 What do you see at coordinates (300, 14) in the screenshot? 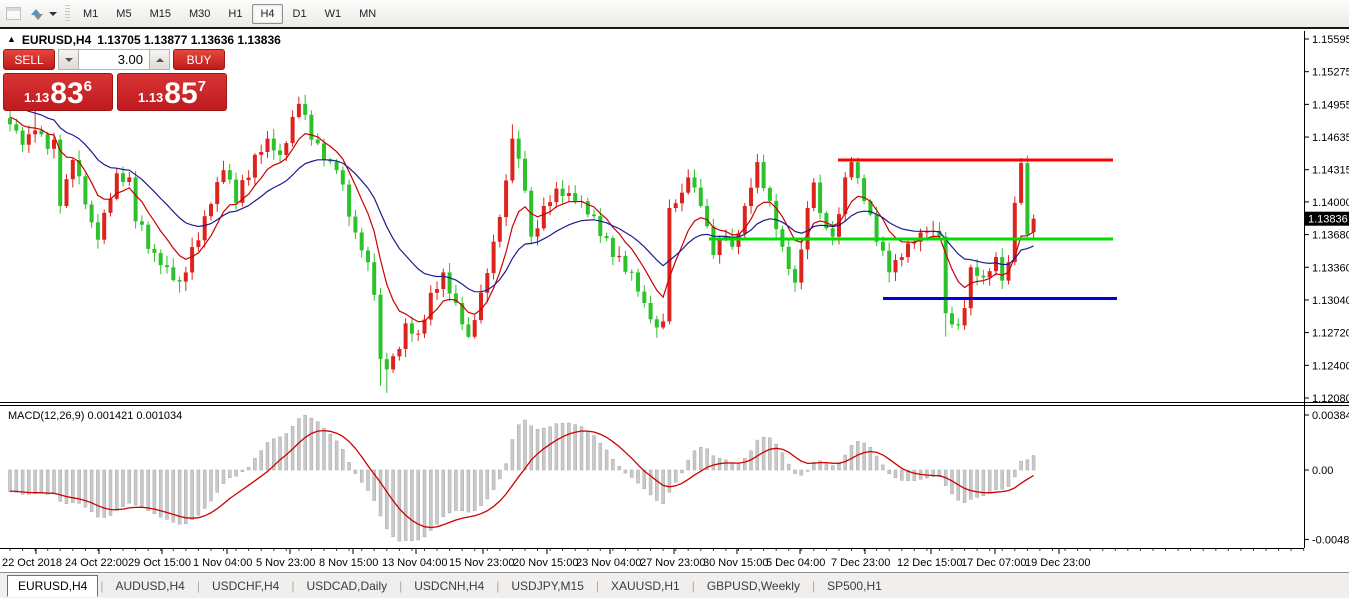
I see `timeframe-button-D1: D1` at bounding box center [300, 14].